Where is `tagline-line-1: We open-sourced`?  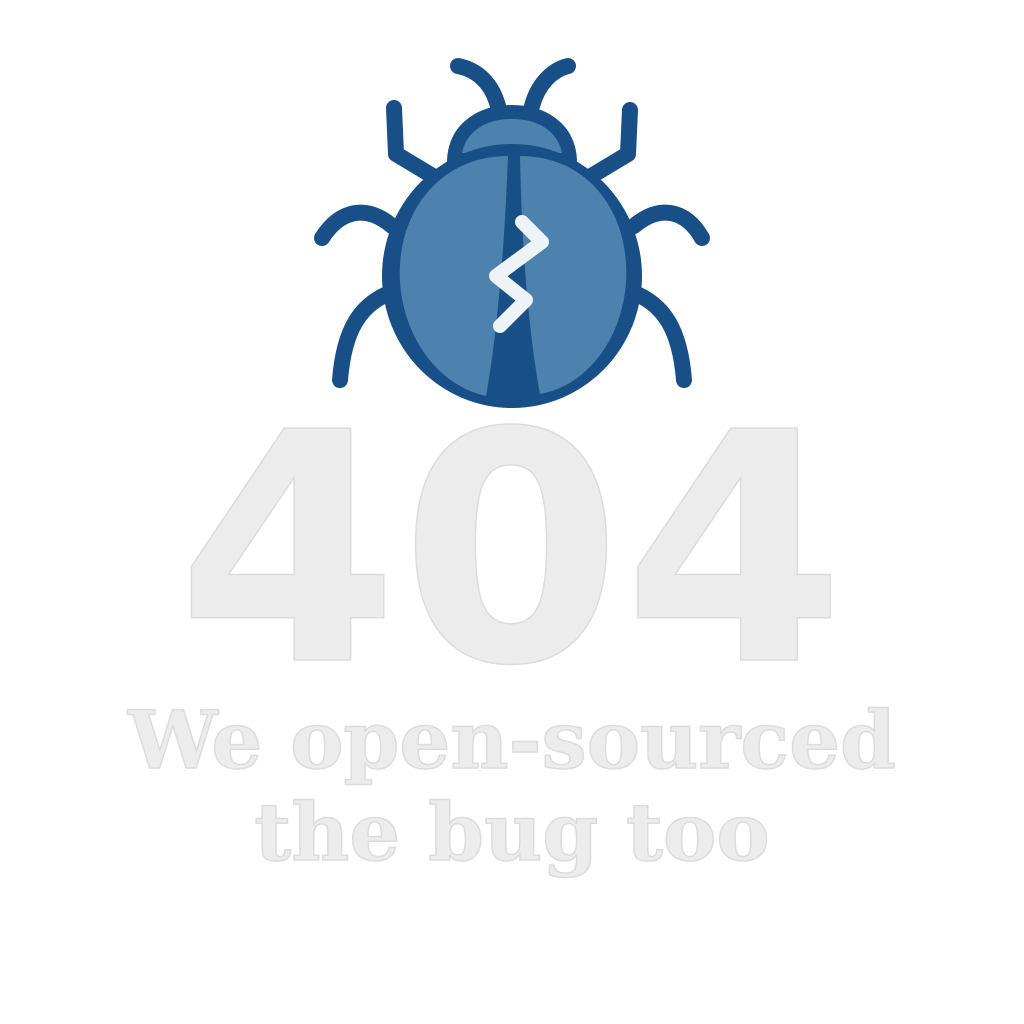 tagline-line-1: We open-sourced is located at coordinates (511, 740).